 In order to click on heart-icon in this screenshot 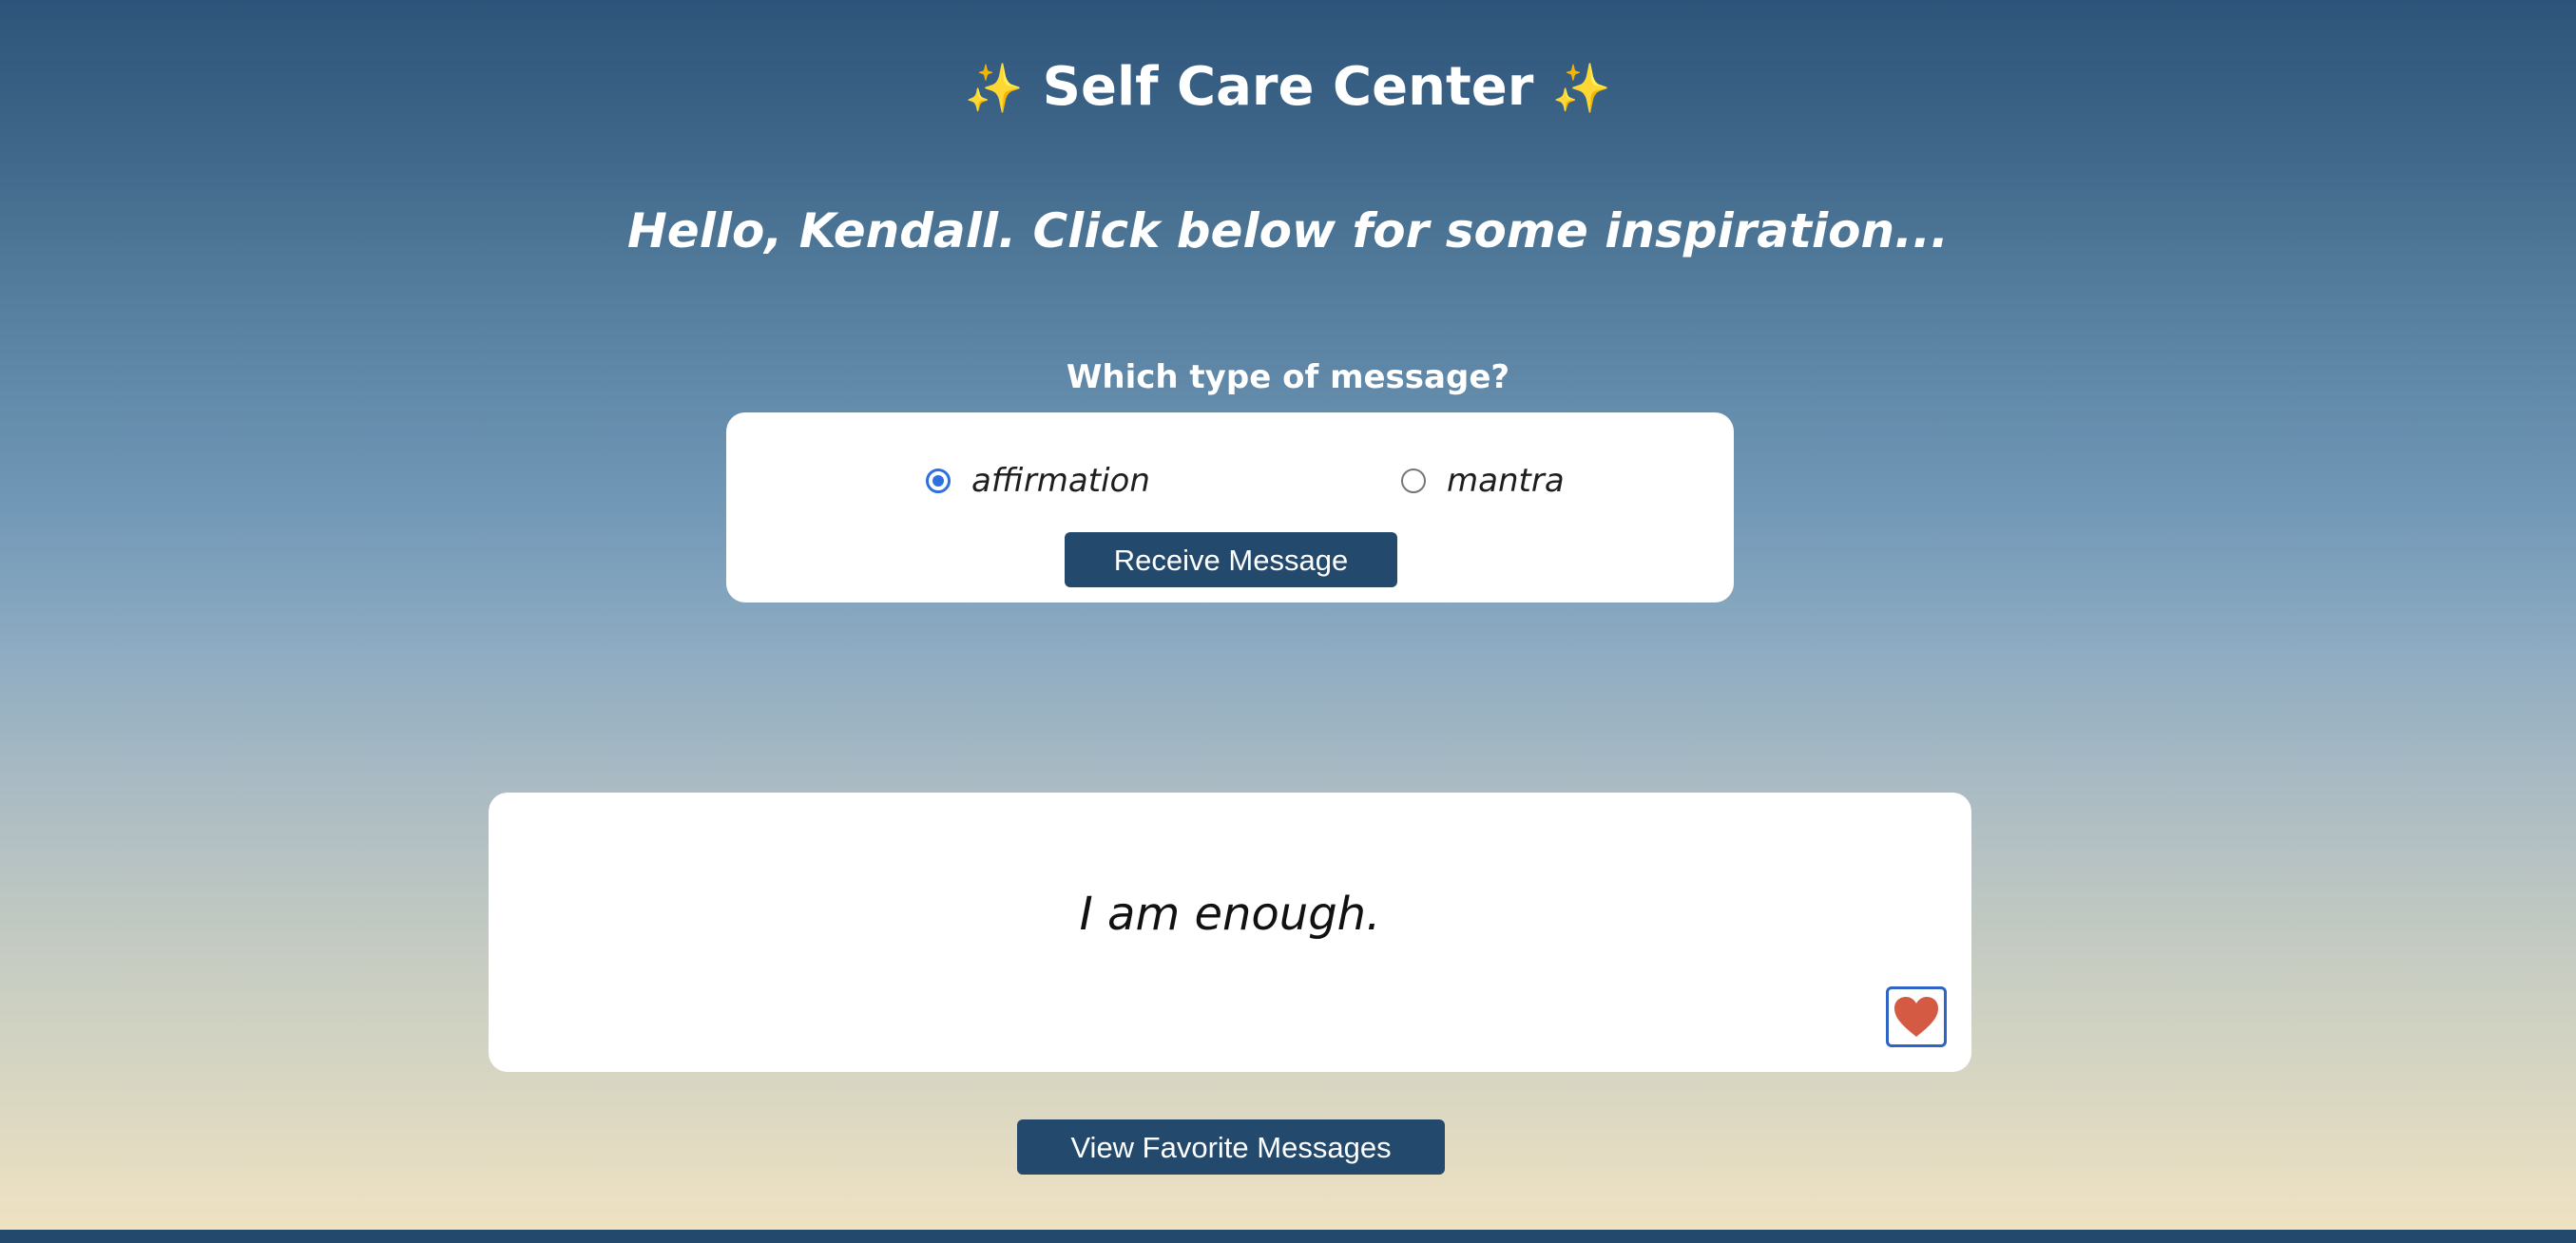, I will do `click(1917, 1017)`.